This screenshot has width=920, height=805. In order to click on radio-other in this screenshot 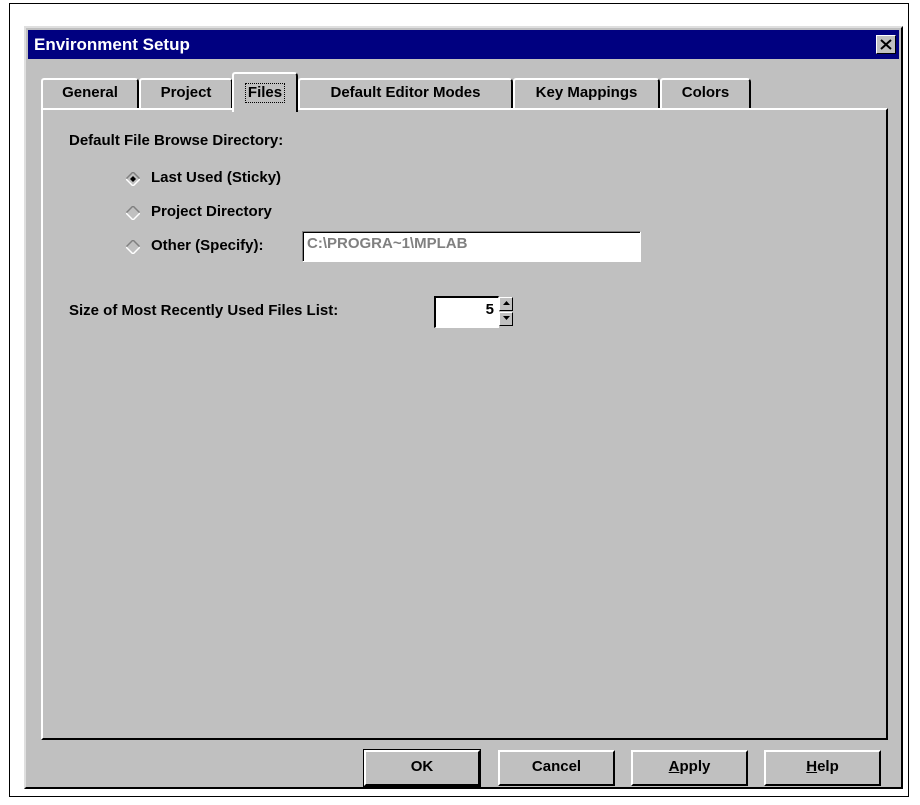, I will do `click(133, 247)`.